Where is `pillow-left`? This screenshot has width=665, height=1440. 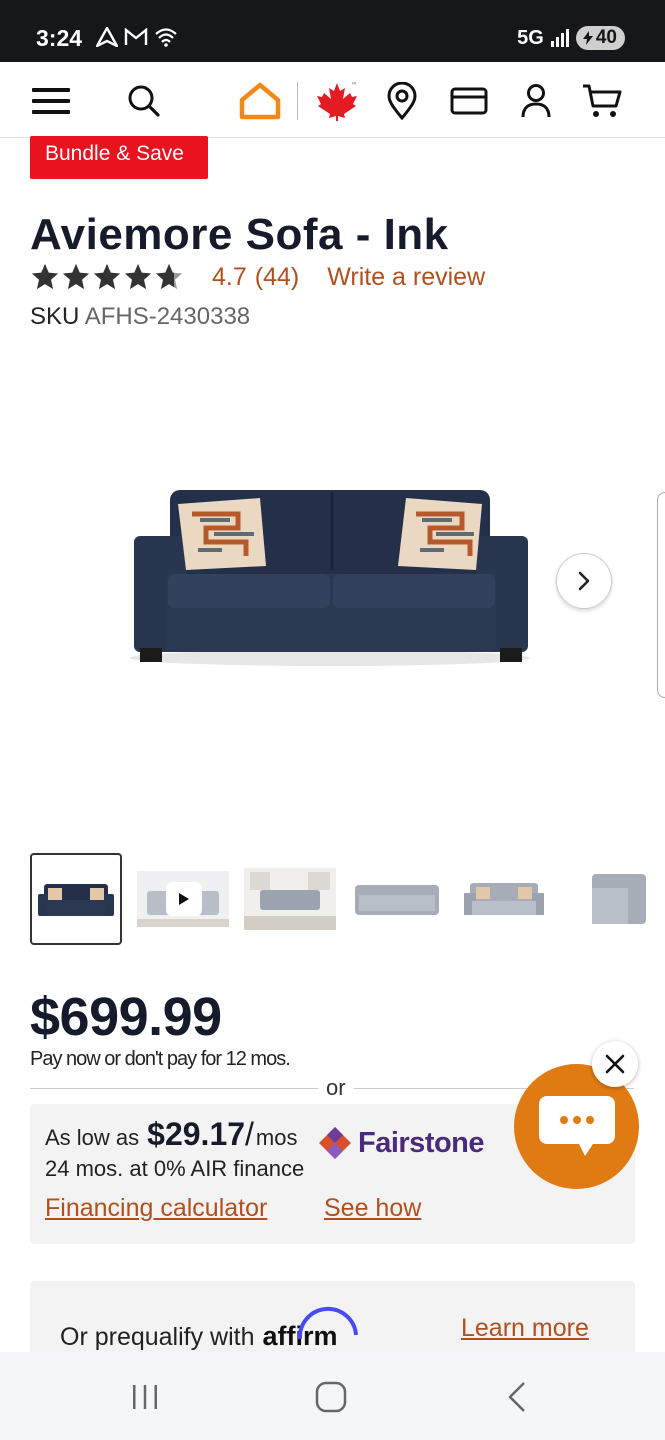
pillow-left is located at coordinates (222, 534).